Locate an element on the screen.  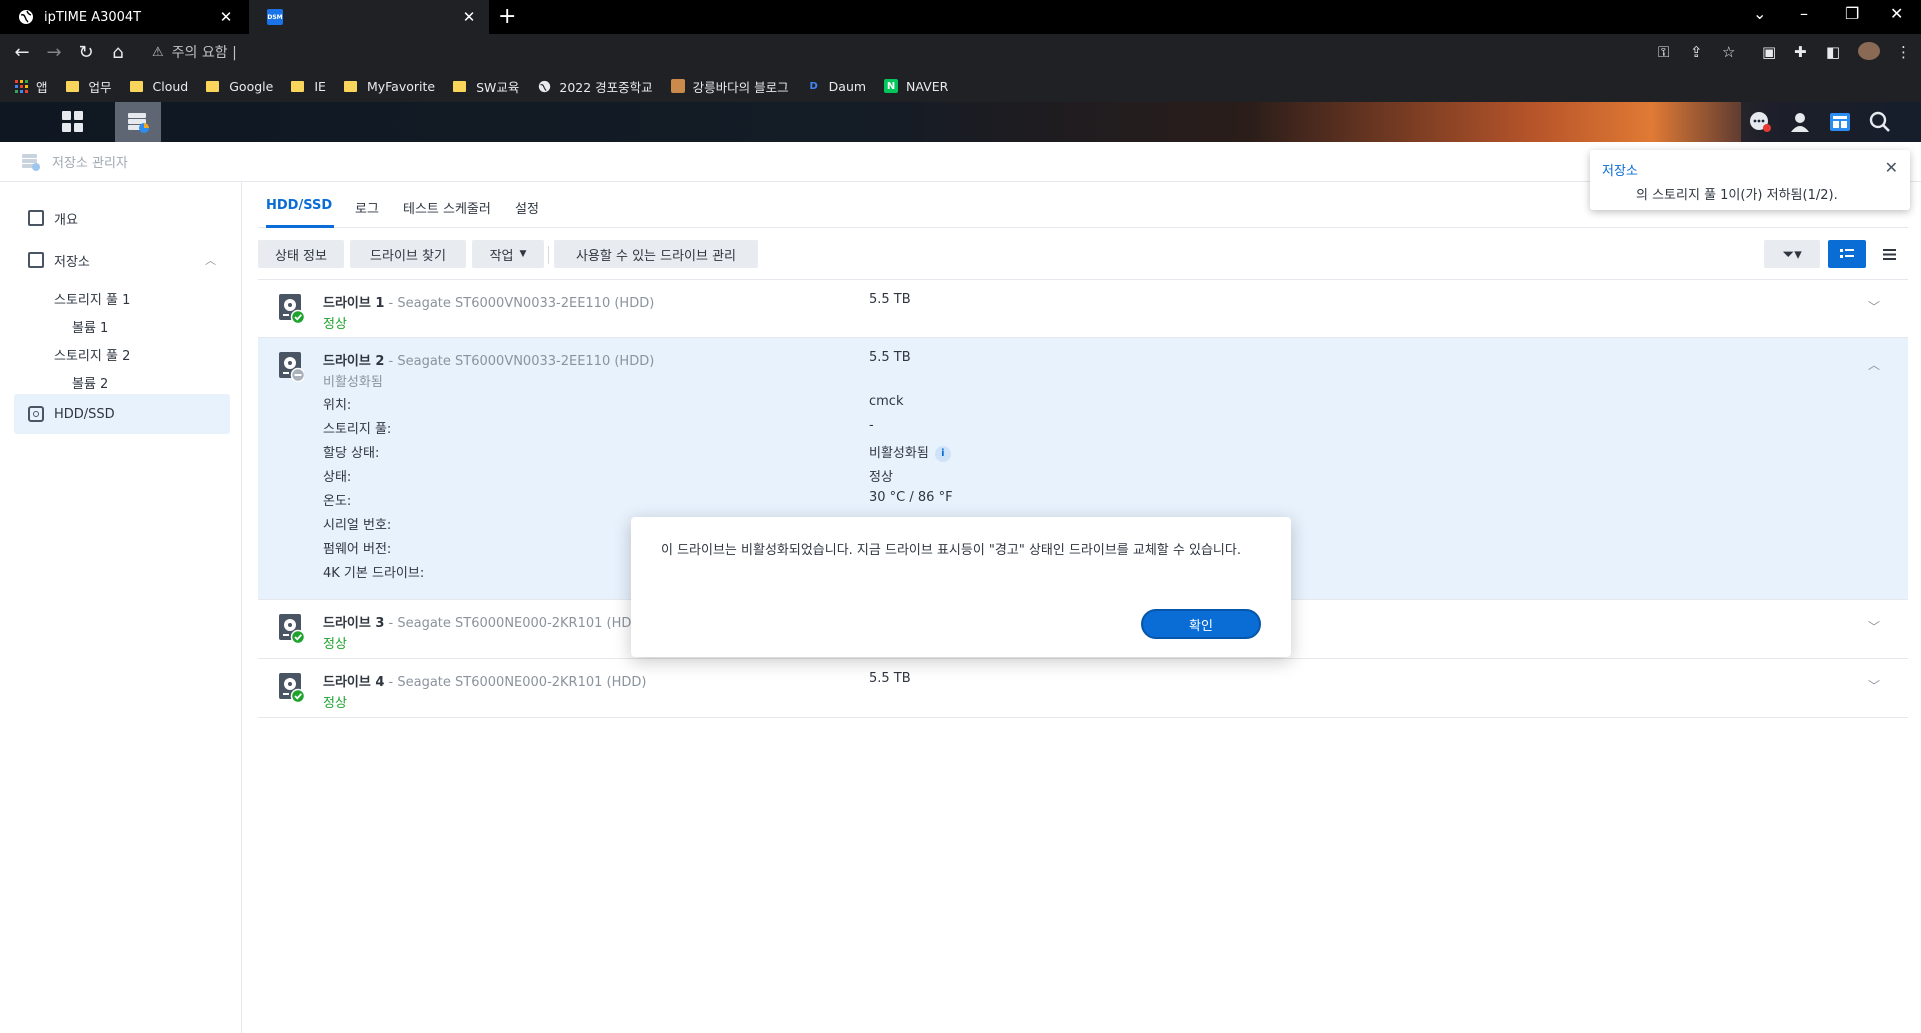
bookmark-school: 2022 경포중학교 is located at coordinates (595, 86).